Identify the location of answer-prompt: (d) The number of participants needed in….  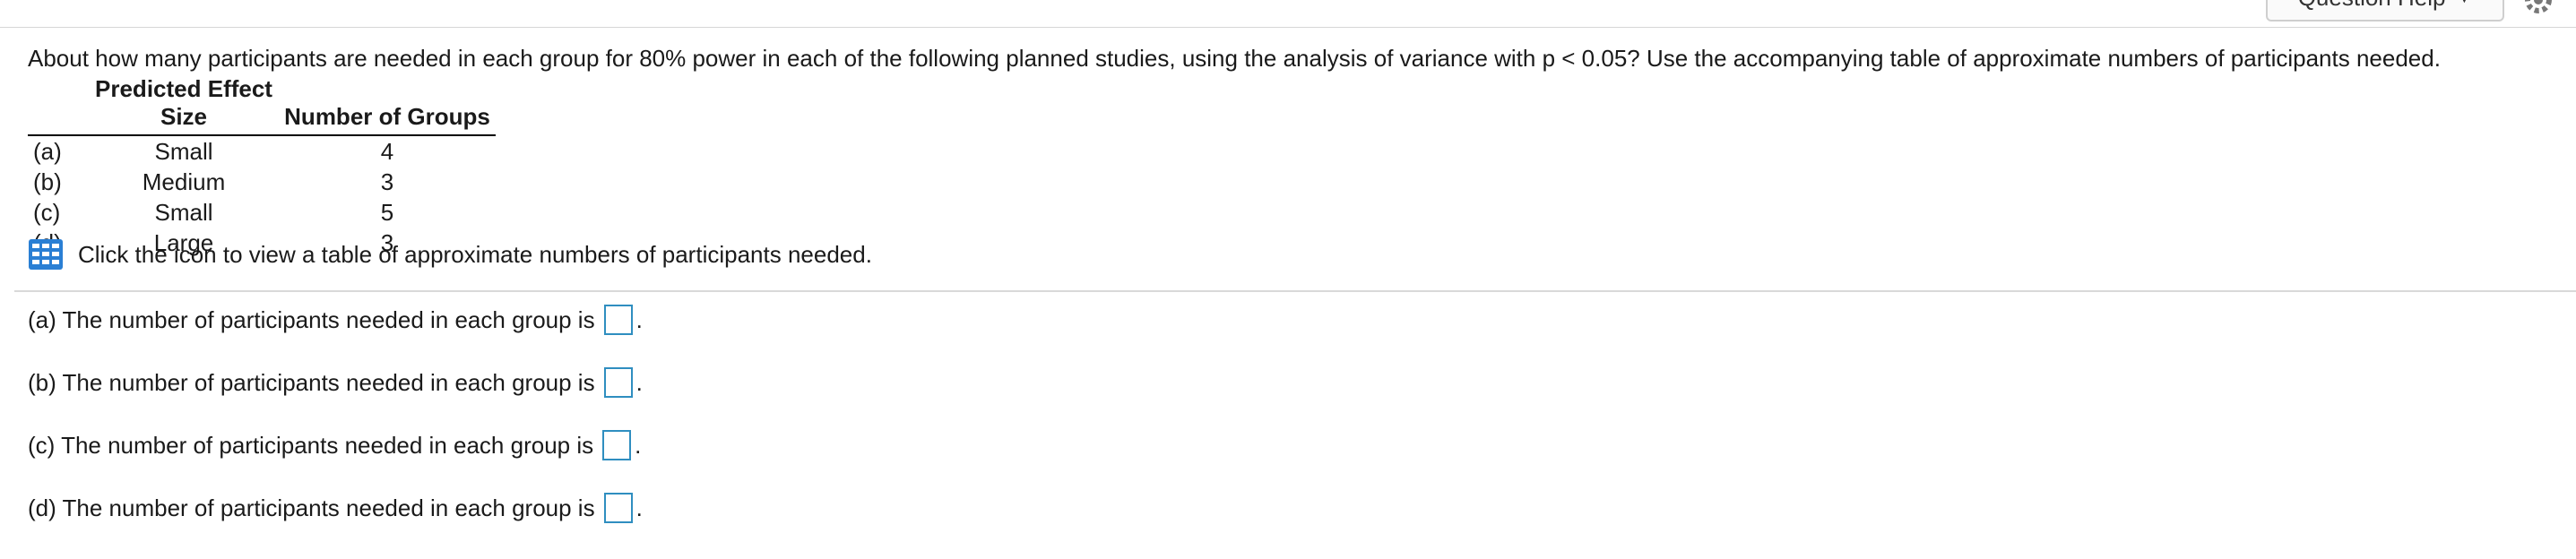
(311, 507).